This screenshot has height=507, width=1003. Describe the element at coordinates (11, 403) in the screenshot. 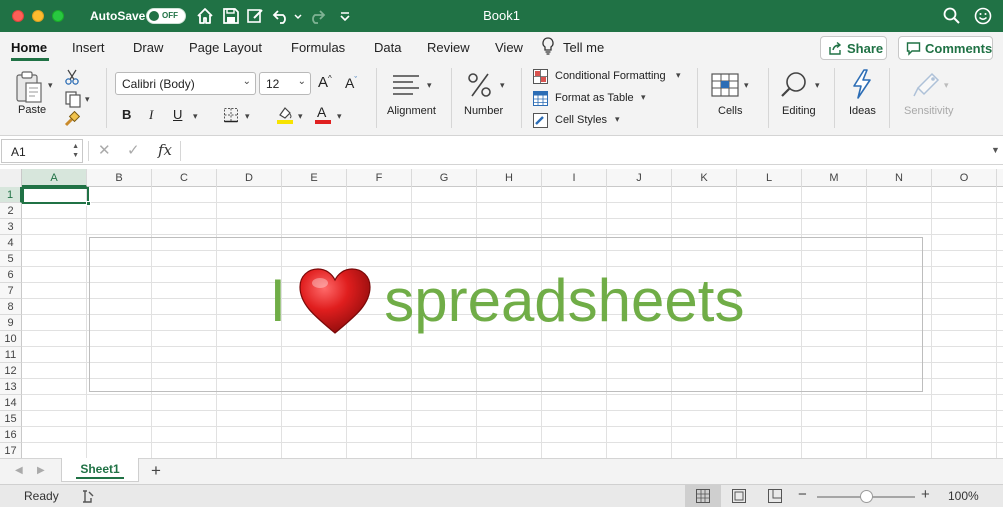

I see `row-header-14: 14` at that location.